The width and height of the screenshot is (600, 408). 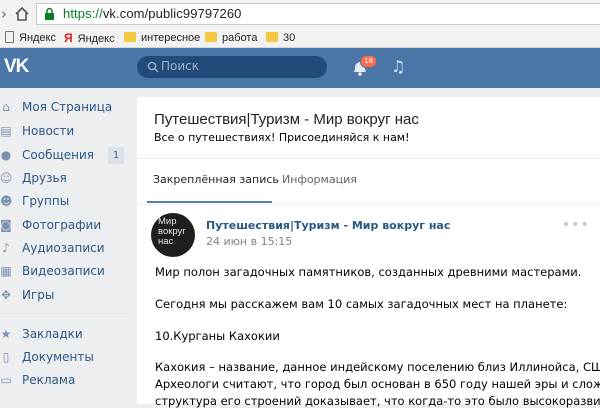 I want to click on bookmark-folder-30: 30, so click(x=280, y=38).